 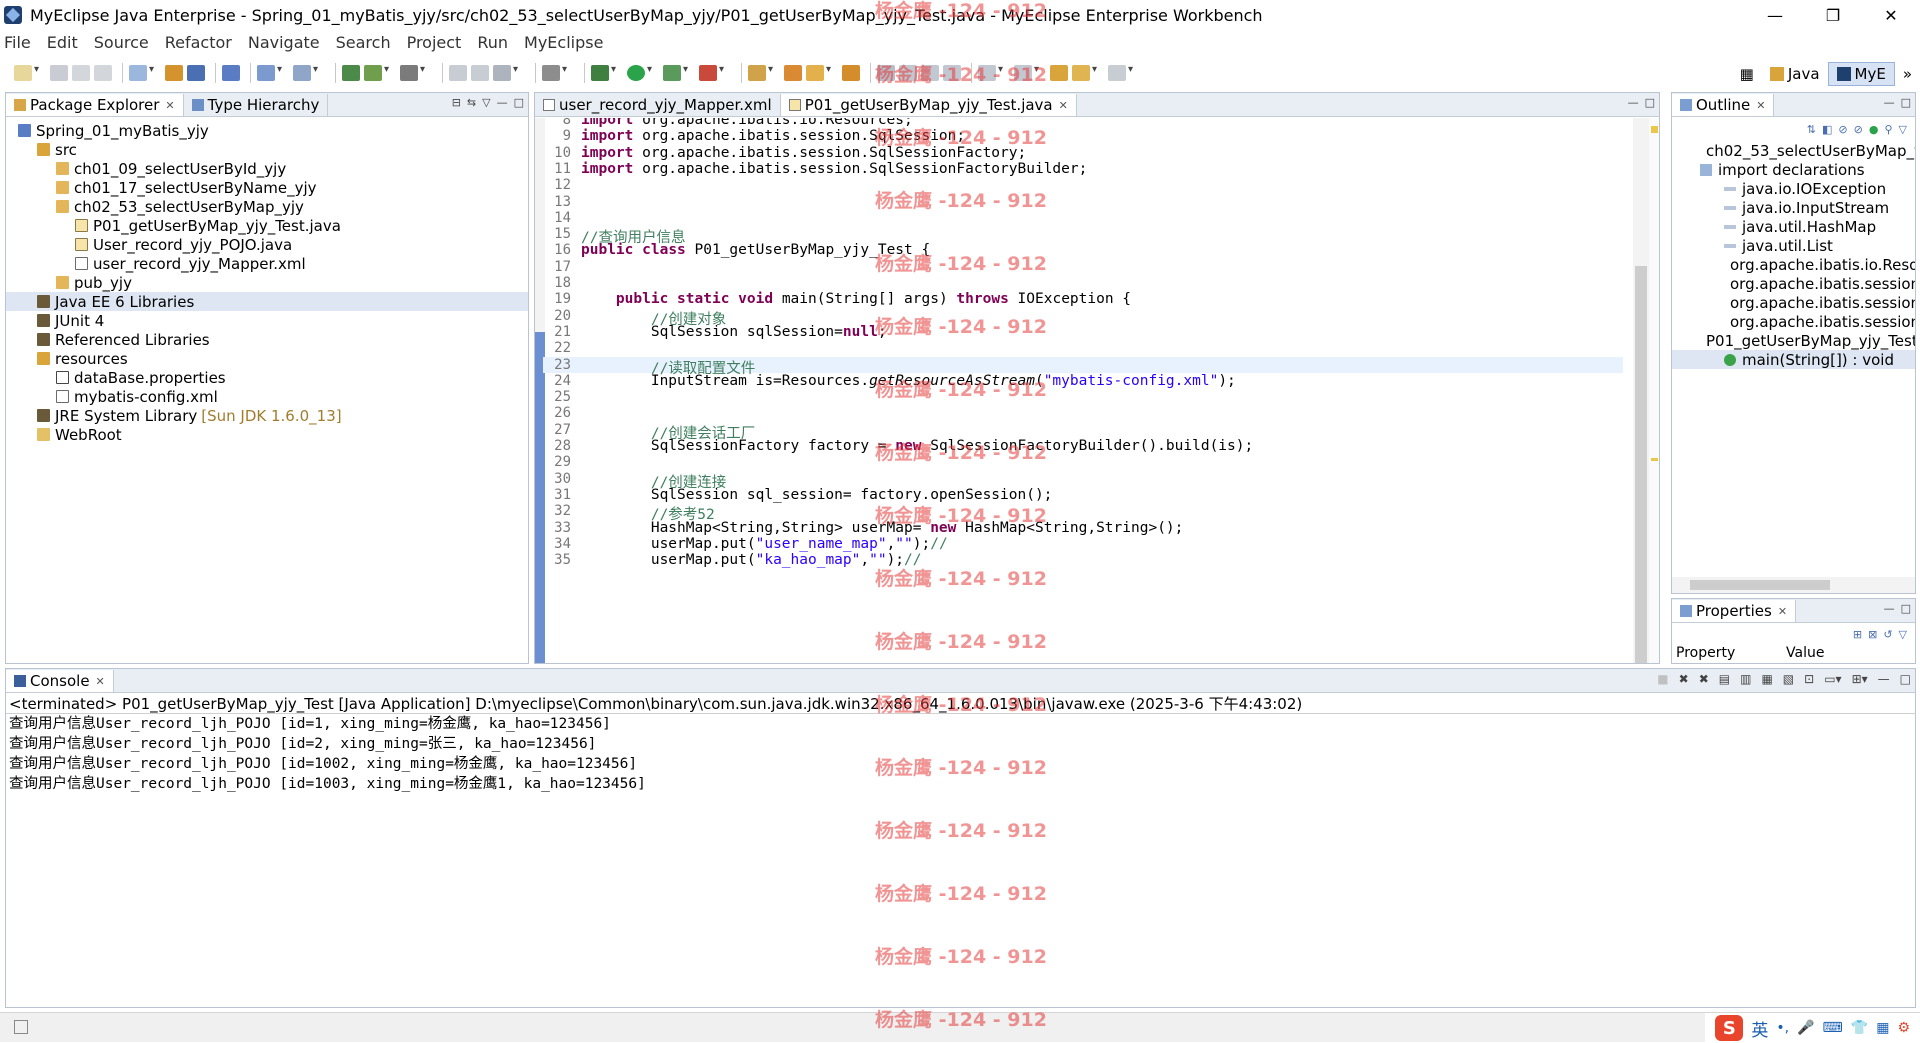 What do you see at coordinates (267, 168) in the screenshot?
I see `tree-item: ch01_09_selectUserById_yjy` at bounding box center [267, 168].